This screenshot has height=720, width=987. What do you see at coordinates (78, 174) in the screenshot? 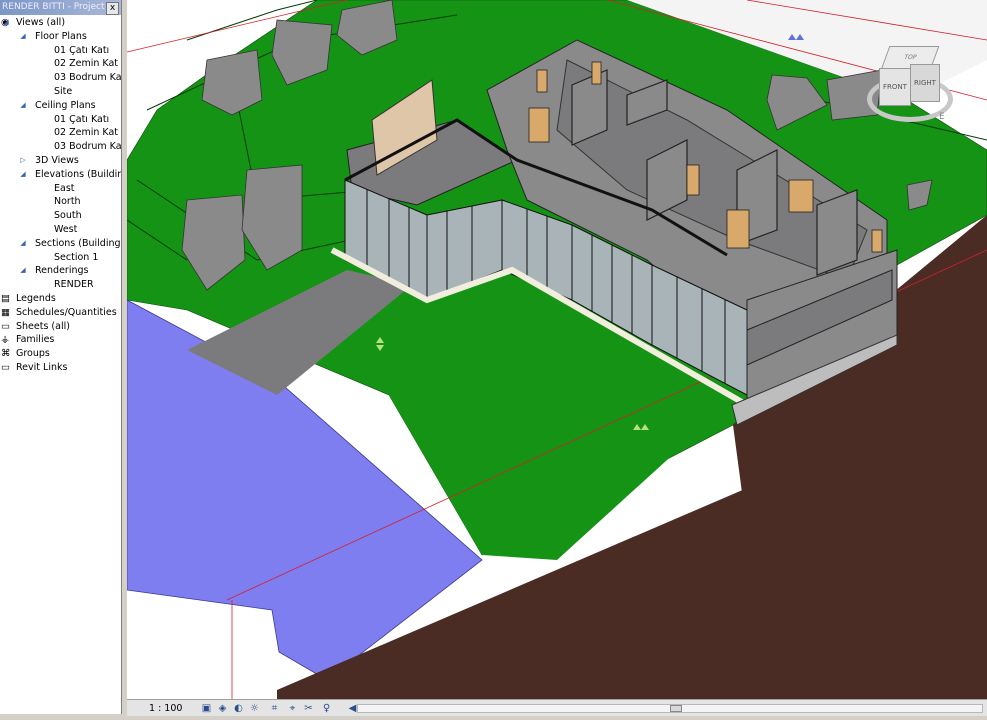
I see `tree-item-label: Elevations (Building Elevation)` at bounding box center [78, 174].